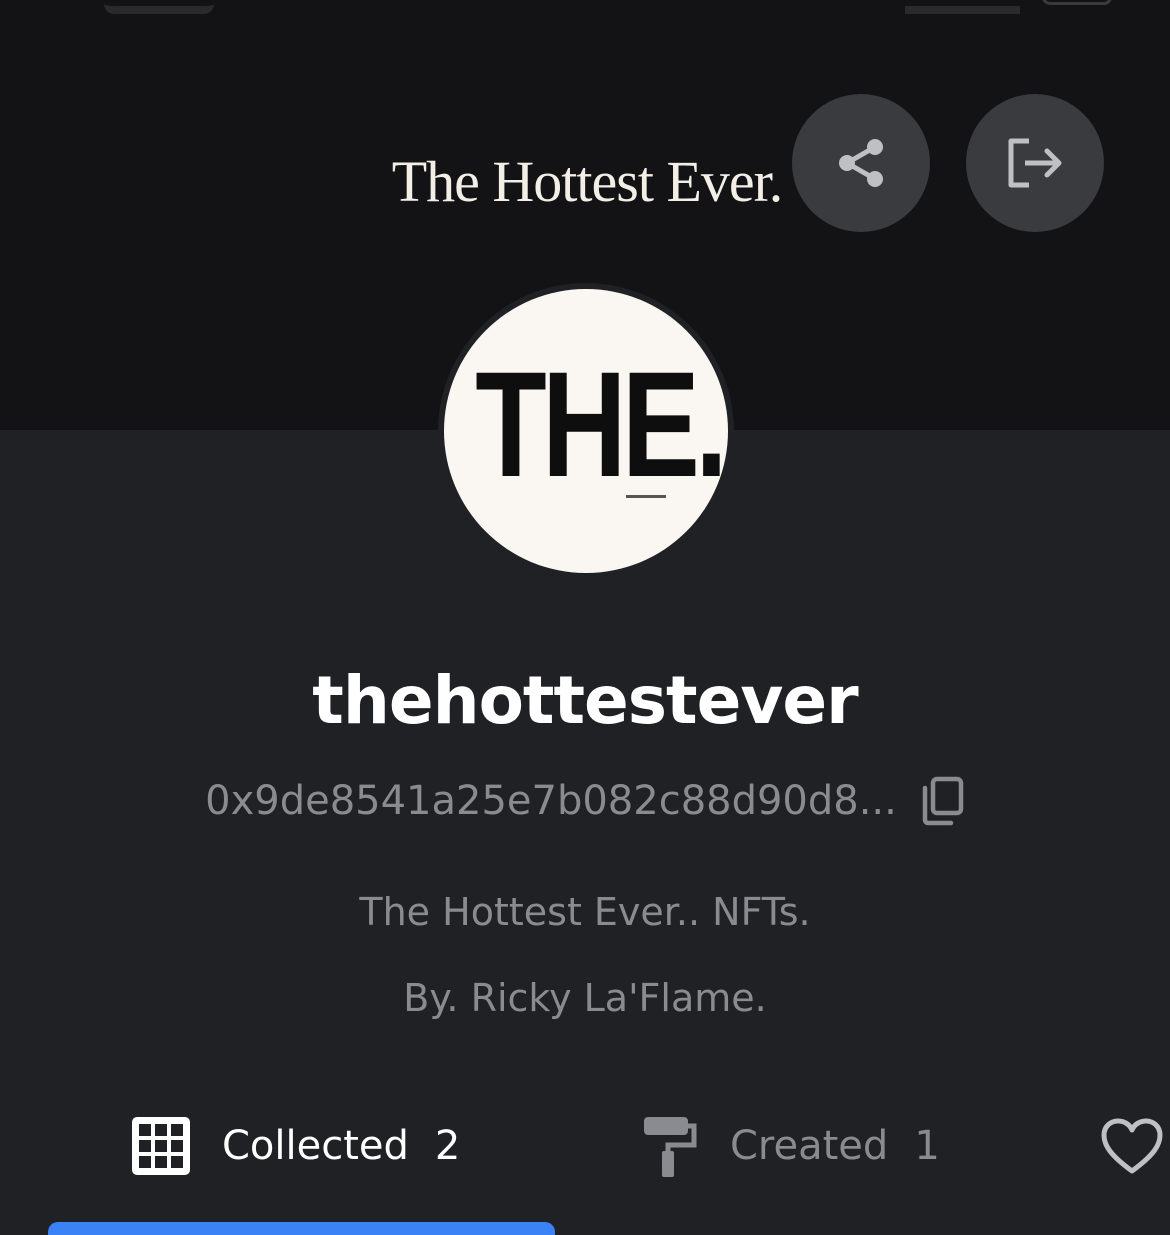  I want to click on bio-line-1: The Hottest Ever.. NFTs., so click(585, 912).